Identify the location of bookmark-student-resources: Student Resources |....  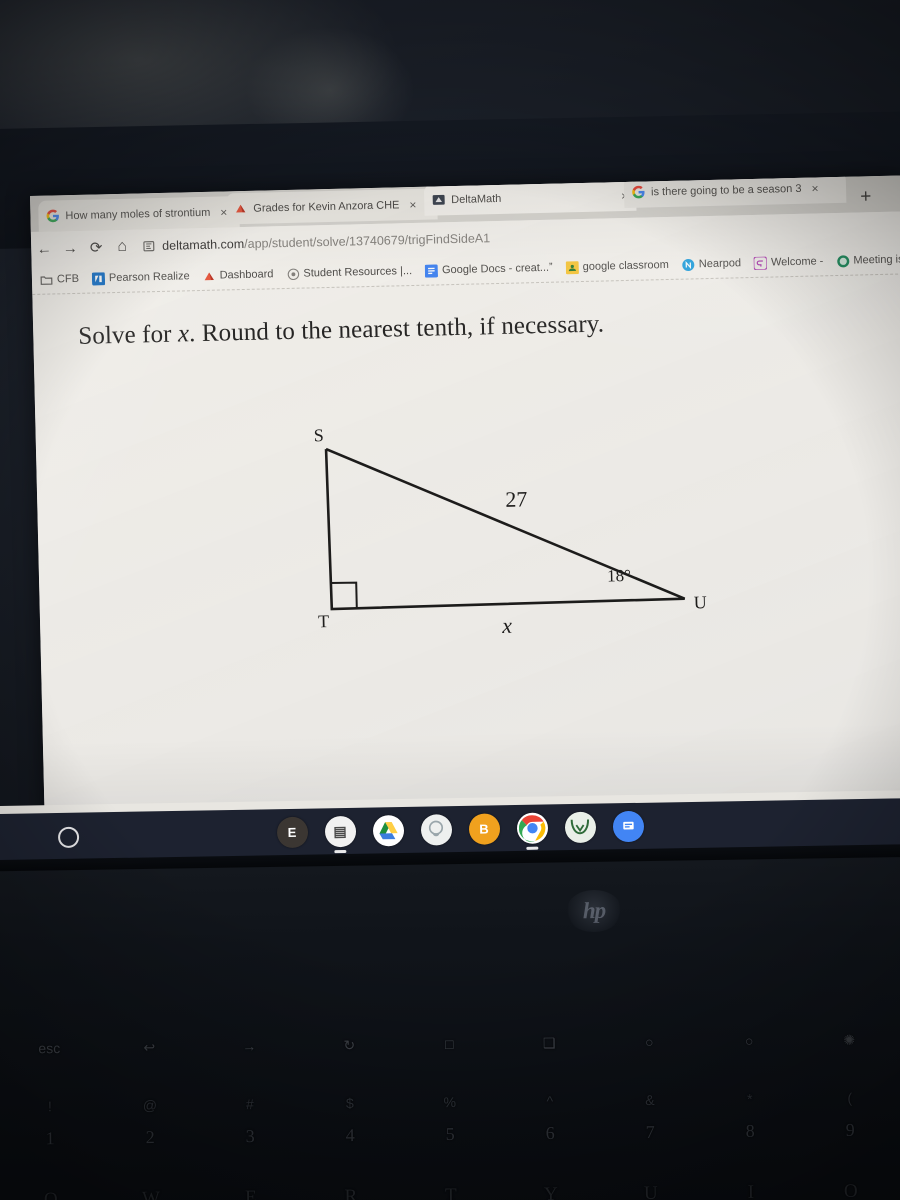
(349, 273).